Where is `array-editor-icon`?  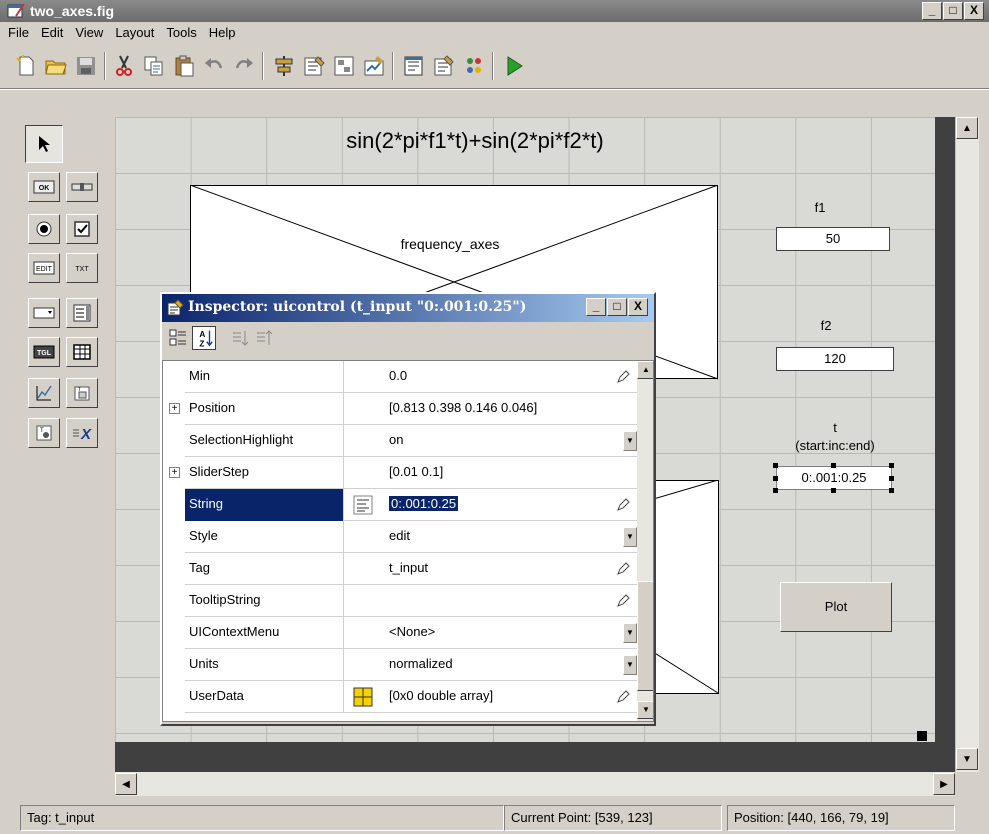 array-editor-icon is located at coordinates (363, 697).